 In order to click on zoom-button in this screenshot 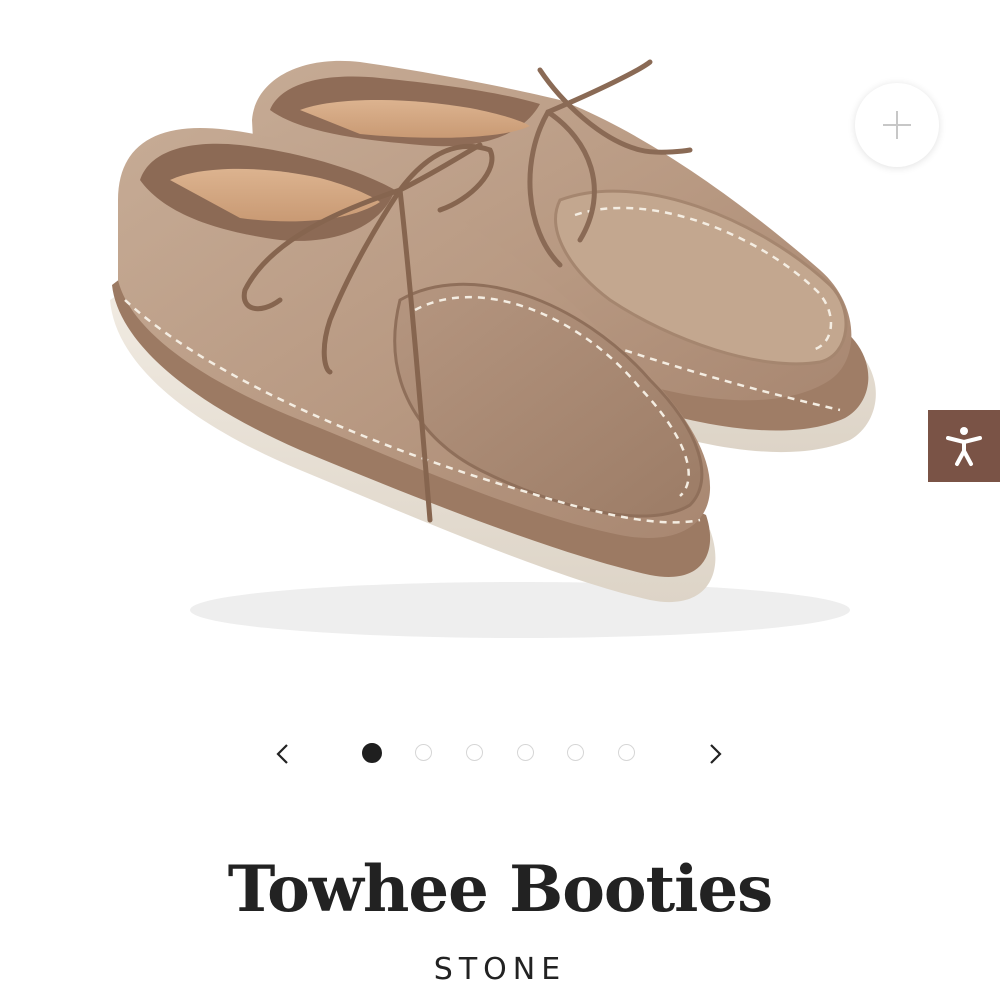, I will do `click(897, 125)`.